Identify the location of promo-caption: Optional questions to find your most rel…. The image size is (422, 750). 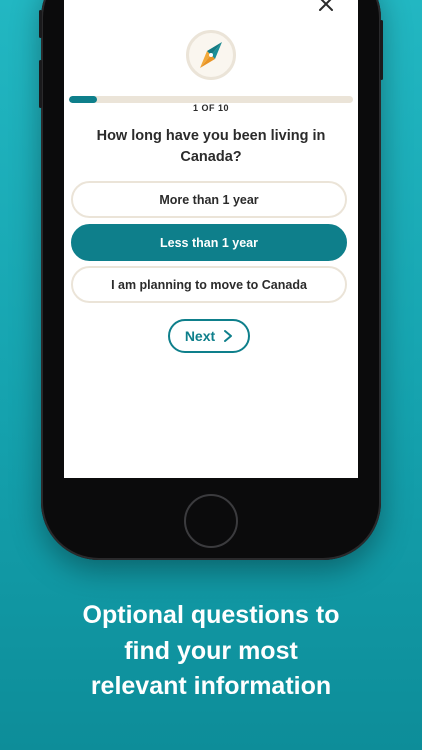
(211, 651).